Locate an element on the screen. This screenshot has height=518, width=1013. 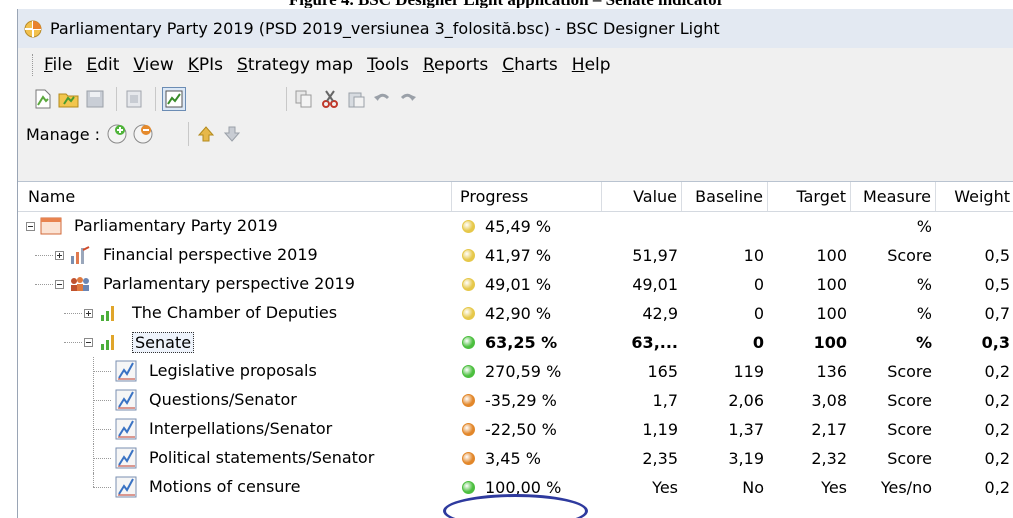
progress-cell: 42,90 % is located at coordinates (527, 313).